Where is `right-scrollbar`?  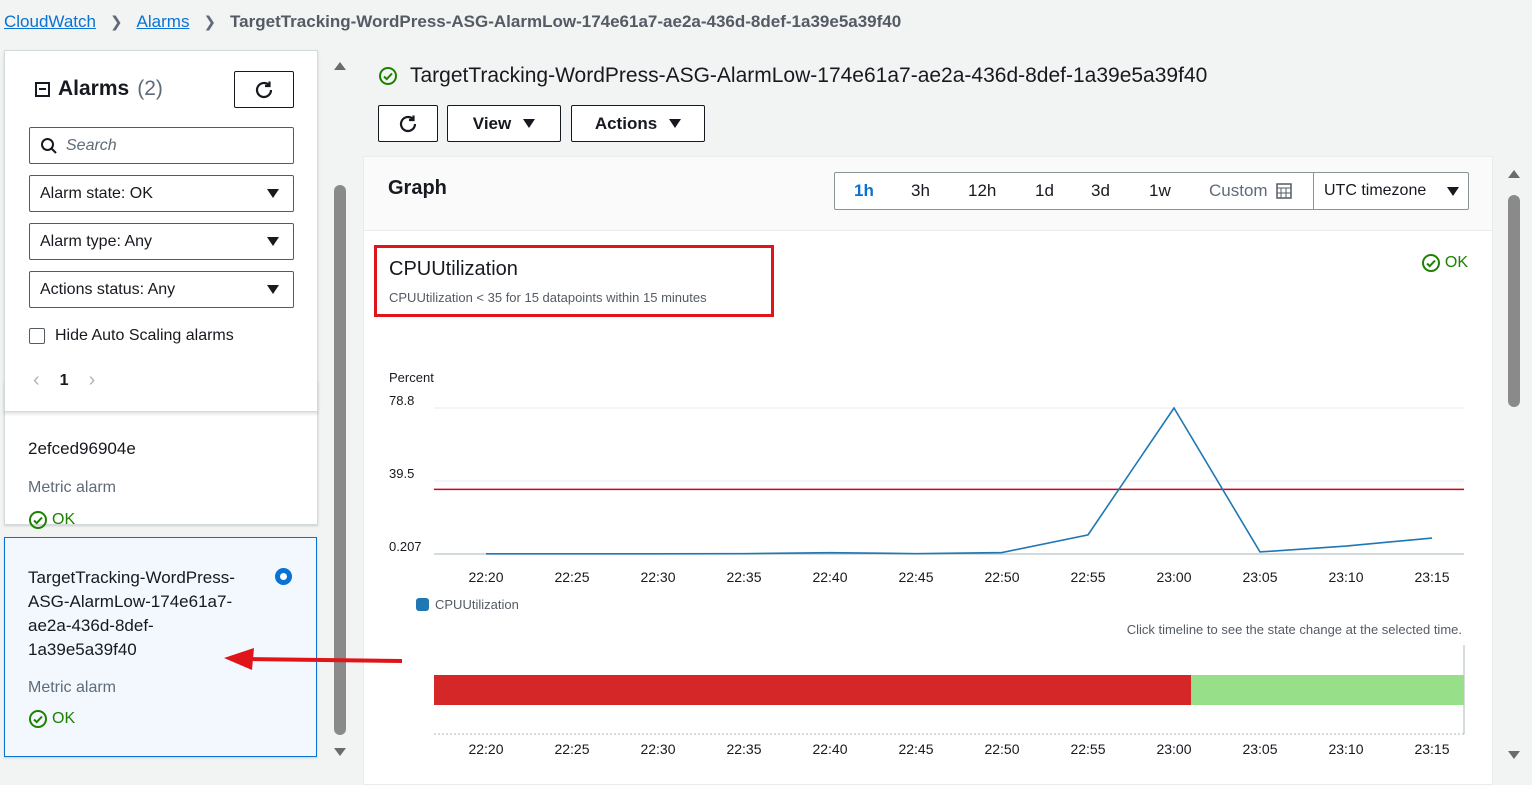 right-scrollbar is located at coordinates (1514, 462).